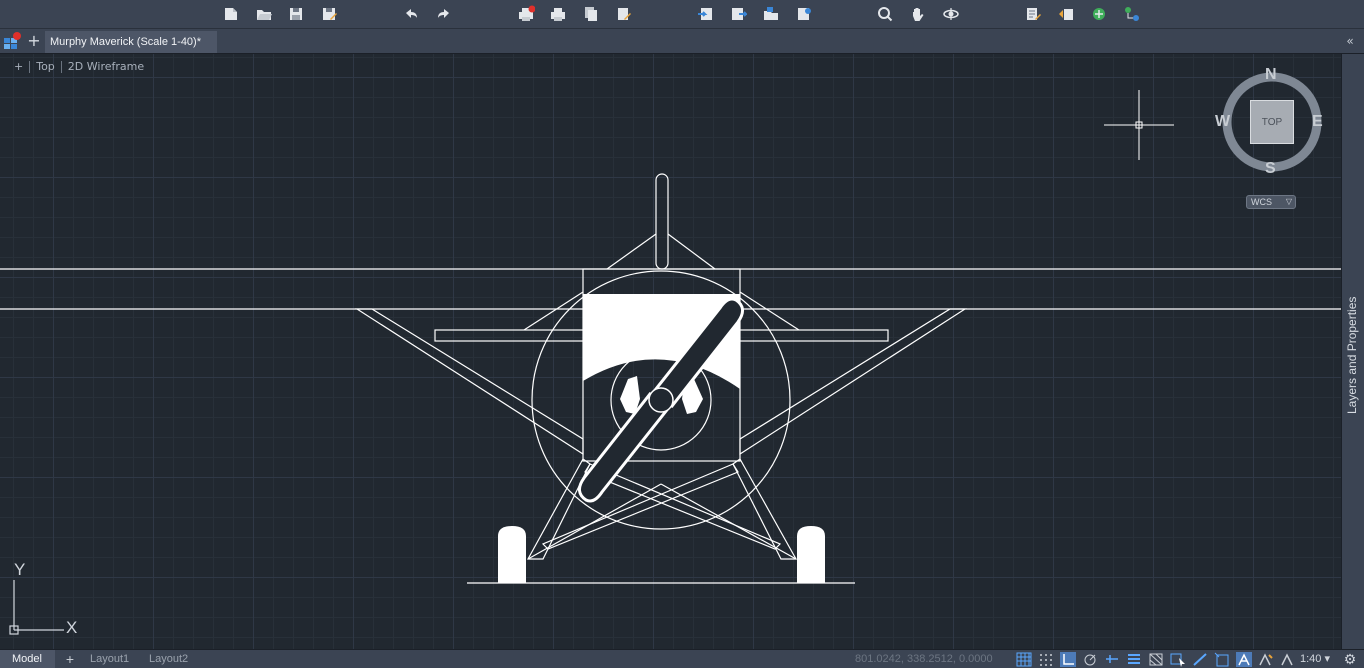  Describe the element at coordinates (765, 509) in the screenshot. I see `gear-leg-right` at that location.